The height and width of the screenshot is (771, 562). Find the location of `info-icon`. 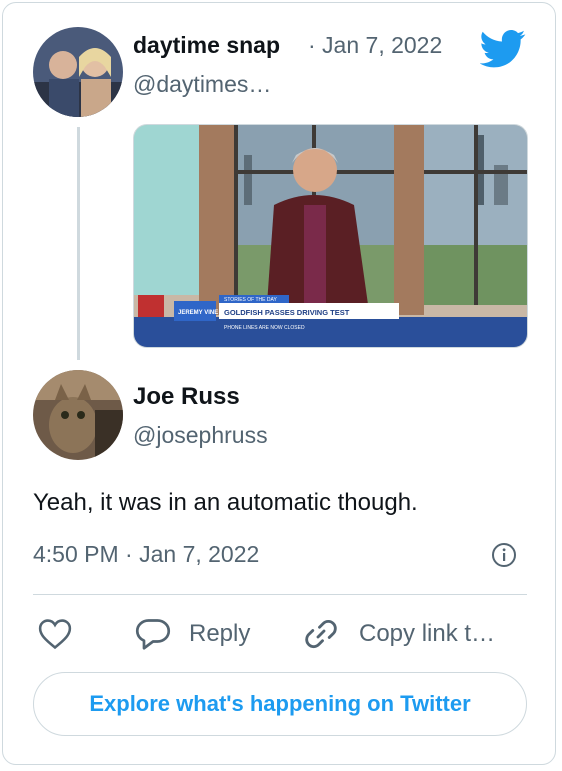

info-icon is located at coordinates (504, 555).